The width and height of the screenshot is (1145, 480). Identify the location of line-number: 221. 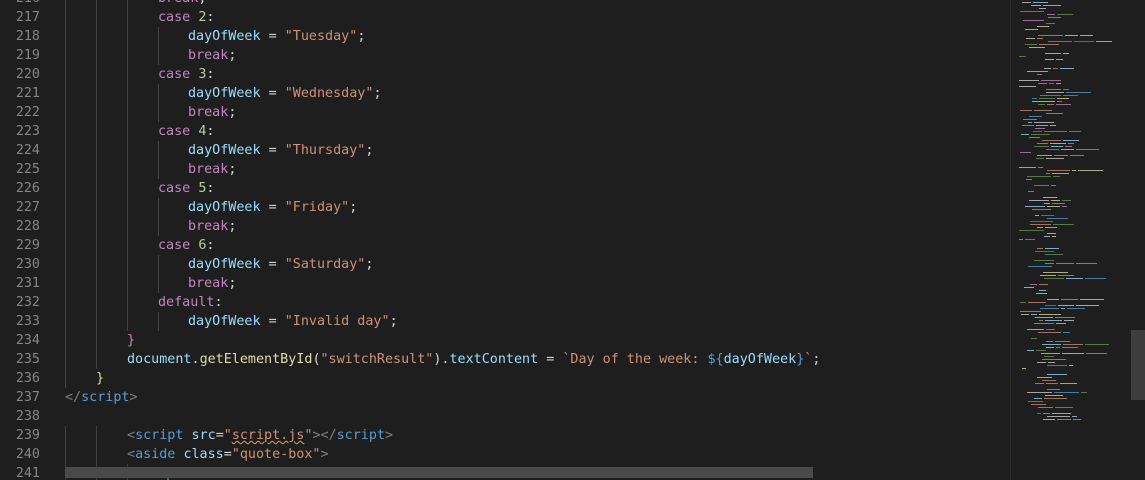
(27, 93).